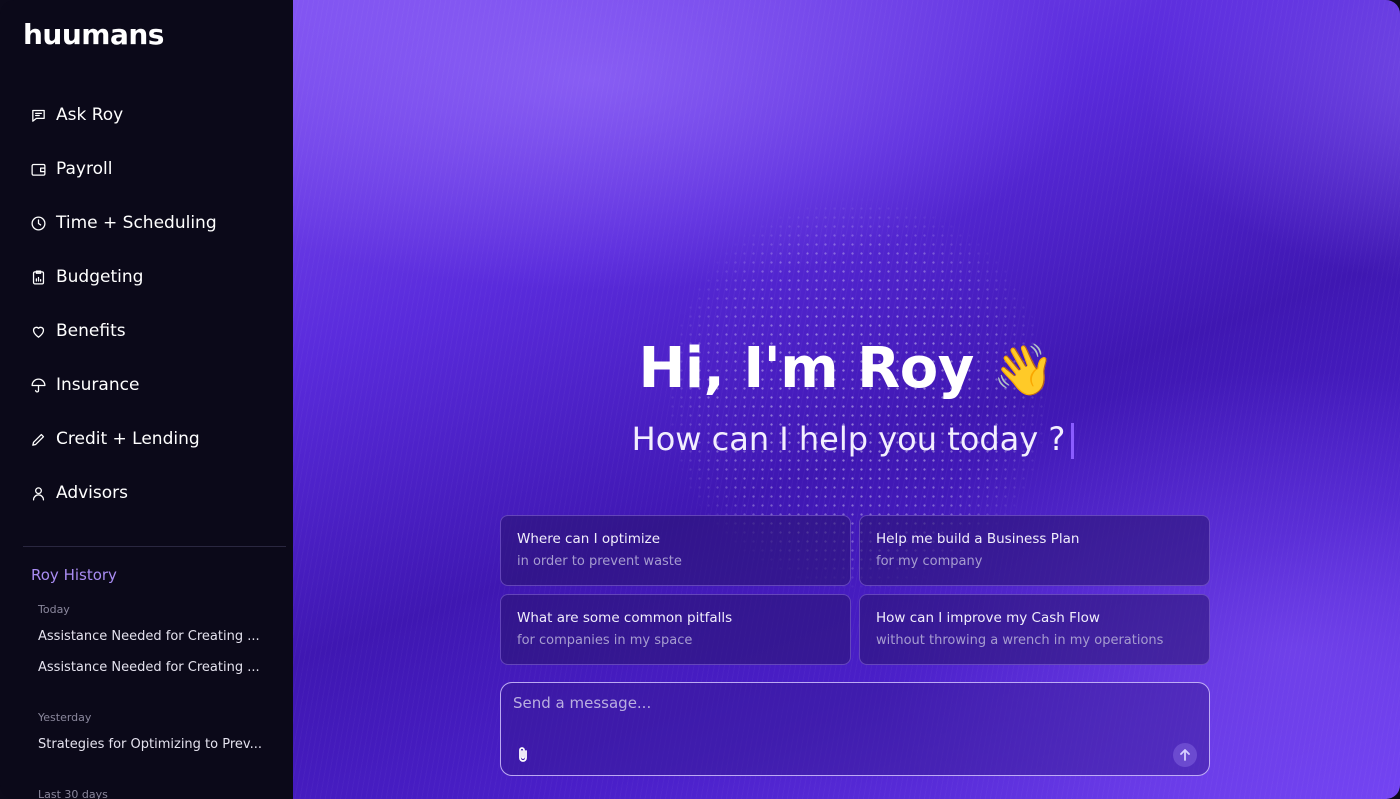  Describe the element at coordinates (128, 439) in the screenshot. I see `sidebar-item-label: Credit + Lending` at that location.